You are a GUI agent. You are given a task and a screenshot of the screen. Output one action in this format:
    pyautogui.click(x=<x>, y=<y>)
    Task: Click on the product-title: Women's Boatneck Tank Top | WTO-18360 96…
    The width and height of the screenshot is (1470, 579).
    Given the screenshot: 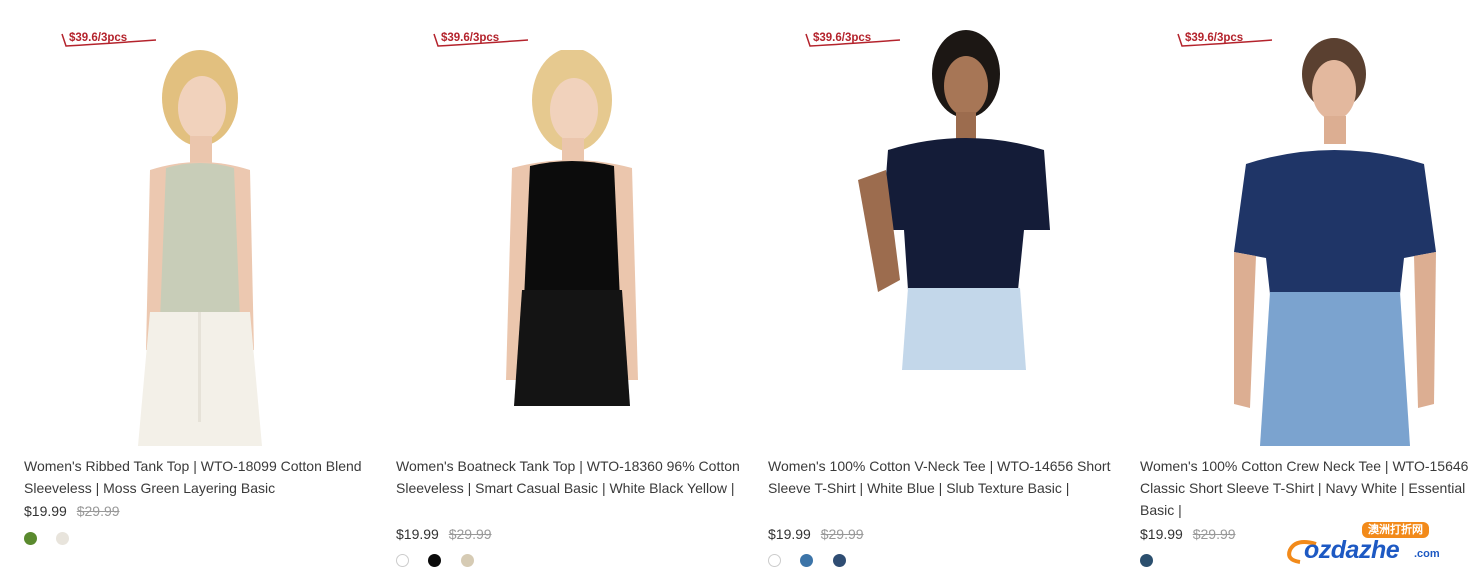 What is the action you would take?
    pyautogui.click(x=569, y=477)
    